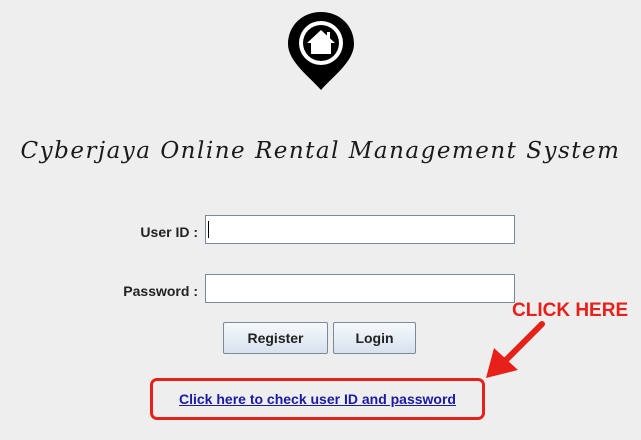  What do you see at coordinates (321, 51) in the screenshot?
I see `home-location-pin-icon` at bounding box center [321, 51].